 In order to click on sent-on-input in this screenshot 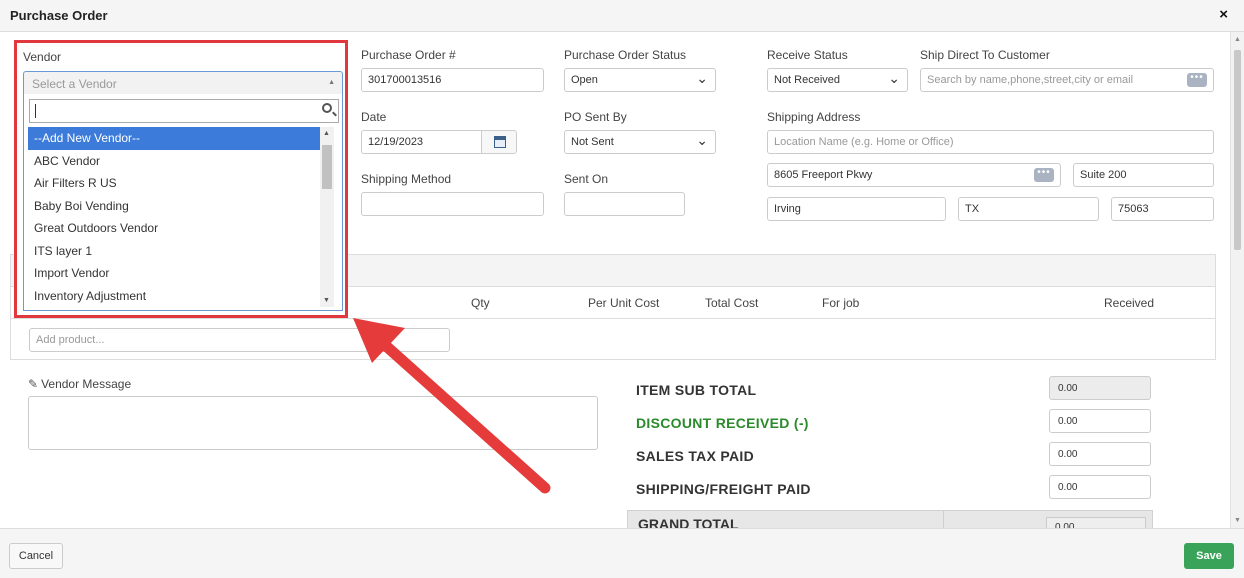, I will do `click(624, 204)`.